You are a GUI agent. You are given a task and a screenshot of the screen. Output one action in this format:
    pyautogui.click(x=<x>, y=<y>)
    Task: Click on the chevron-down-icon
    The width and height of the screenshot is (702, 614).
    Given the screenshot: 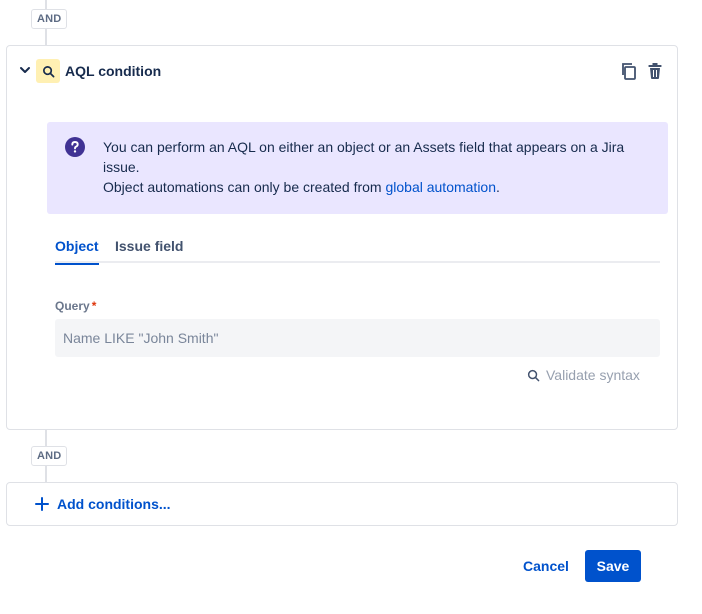 What is the action you would take?
    pyautogui.click(x=25, y=70)
    